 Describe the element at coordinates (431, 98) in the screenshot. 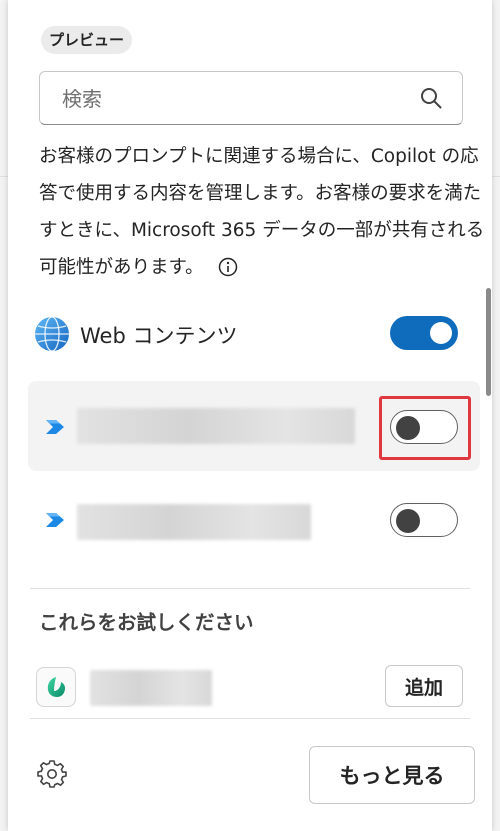

I see `search-icon` at that location.